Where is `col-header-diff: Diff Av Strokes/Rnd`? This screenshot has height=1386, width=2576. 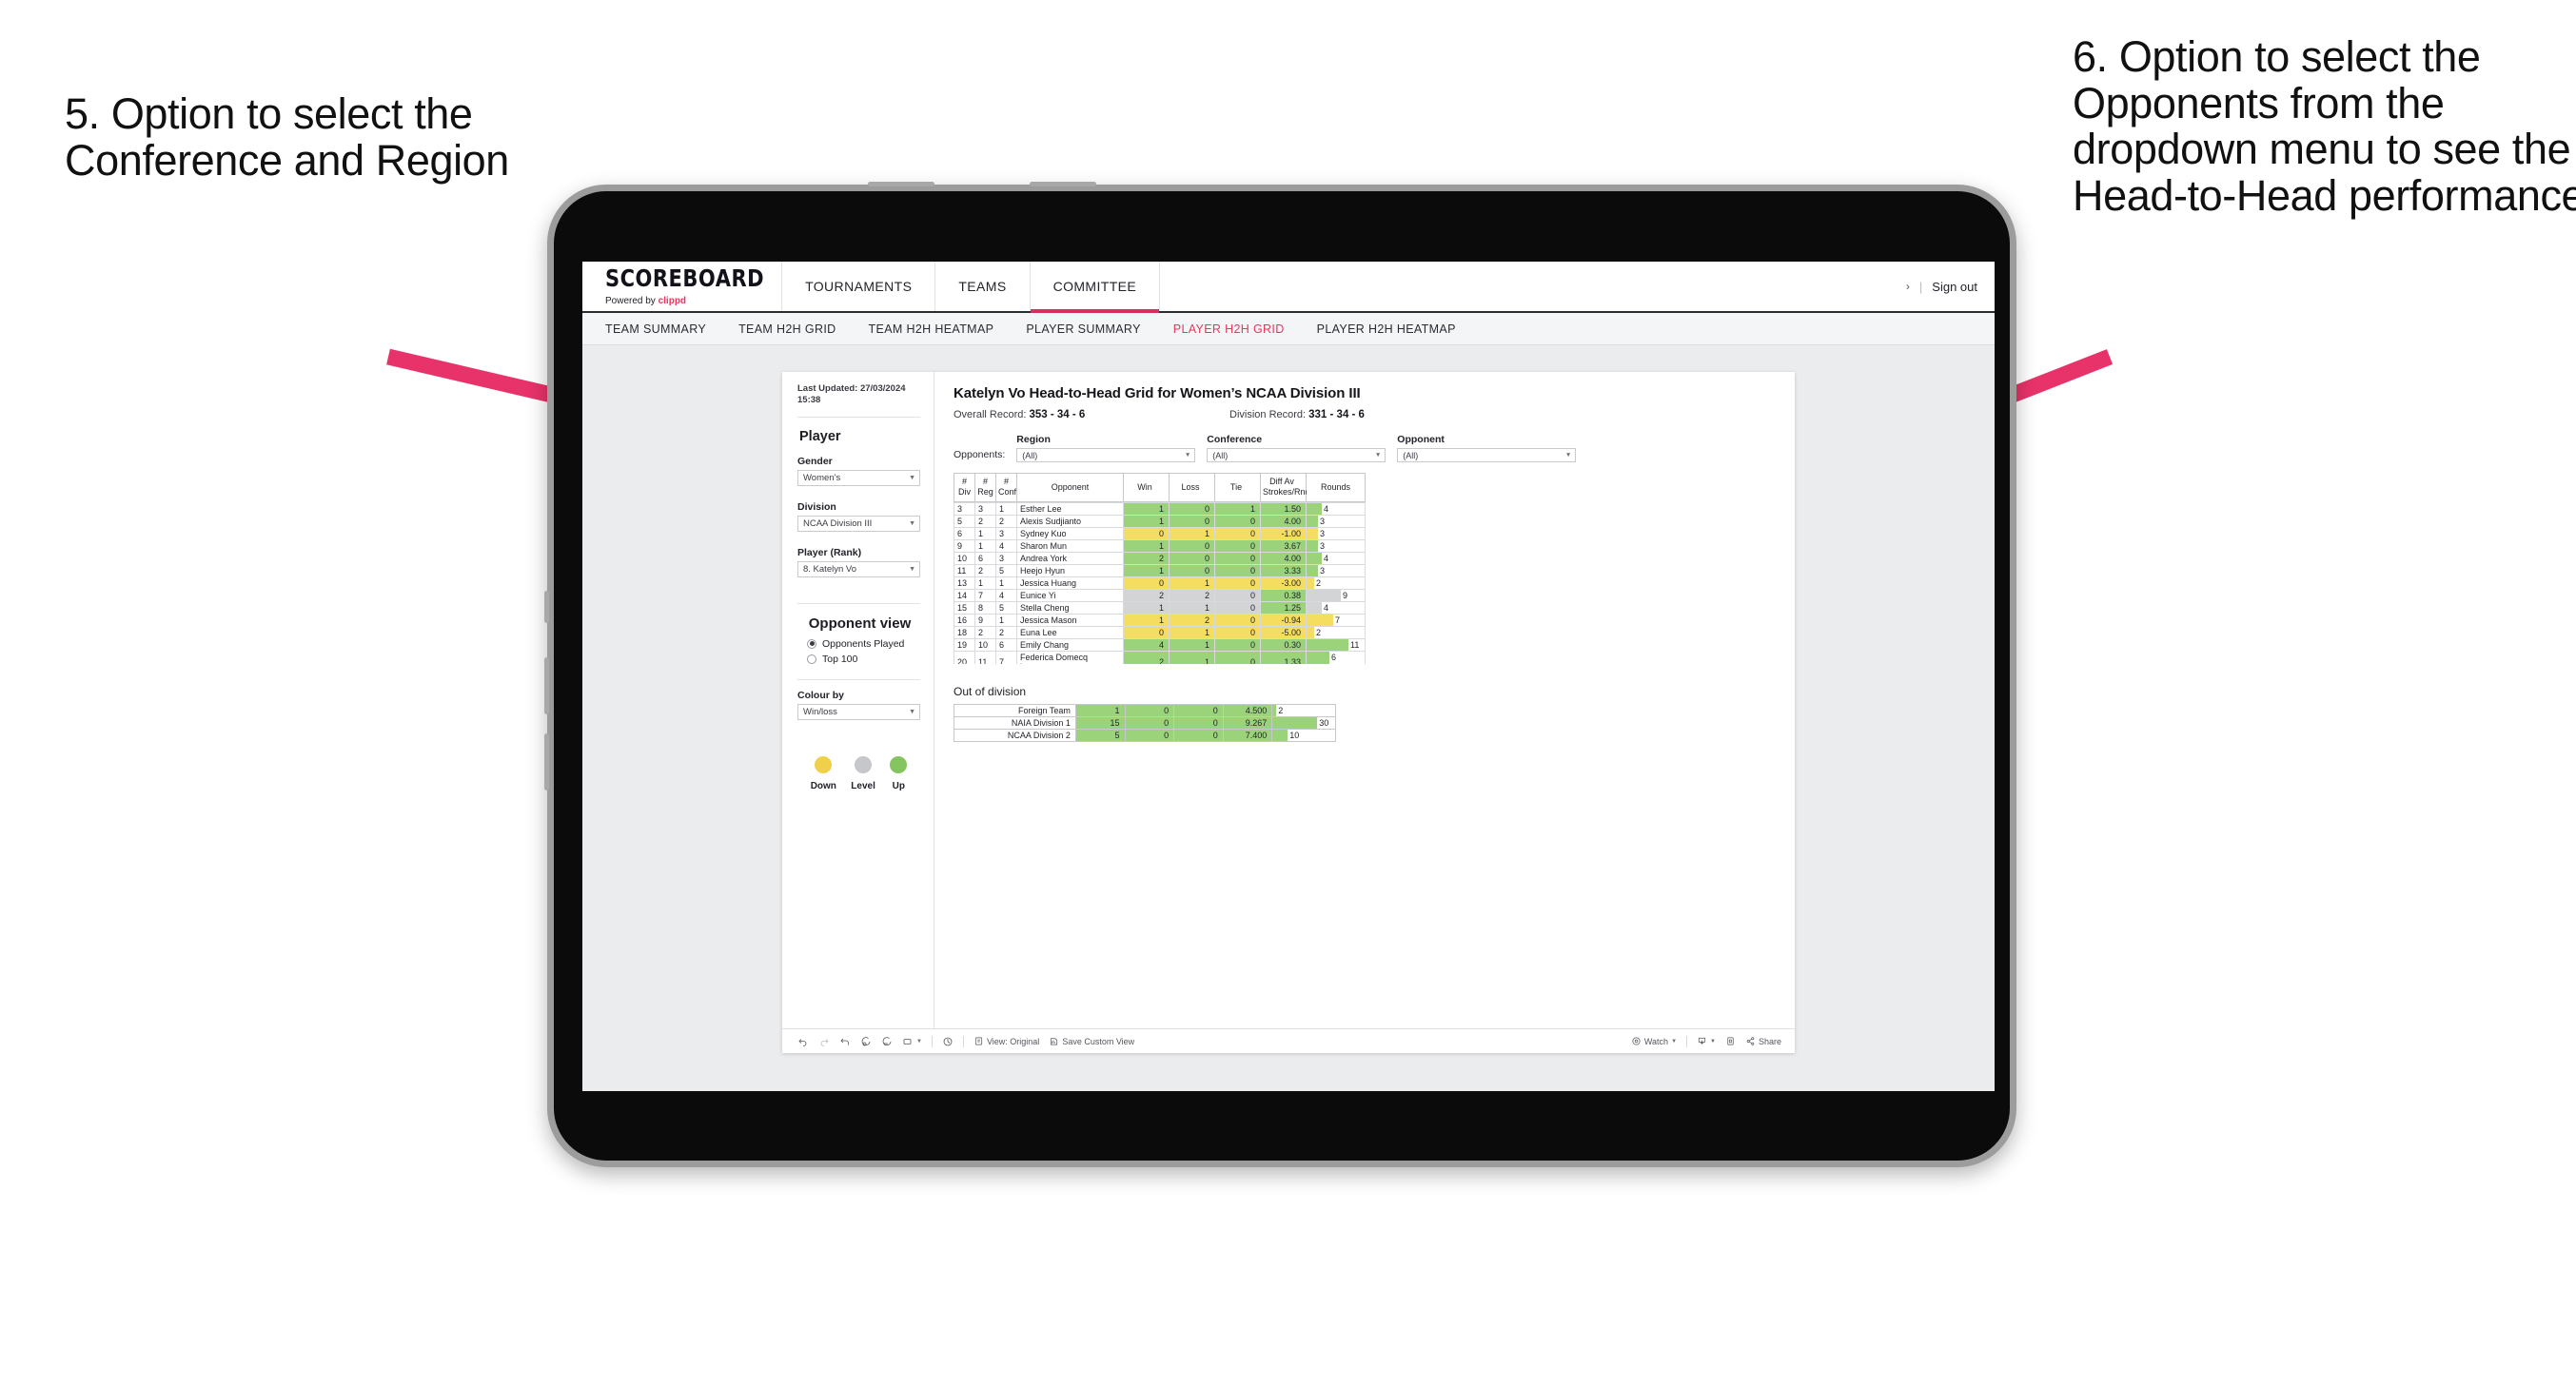 col-header-diff: Diff Av Strokes/Rnd is located at coordinates (1285, 488).